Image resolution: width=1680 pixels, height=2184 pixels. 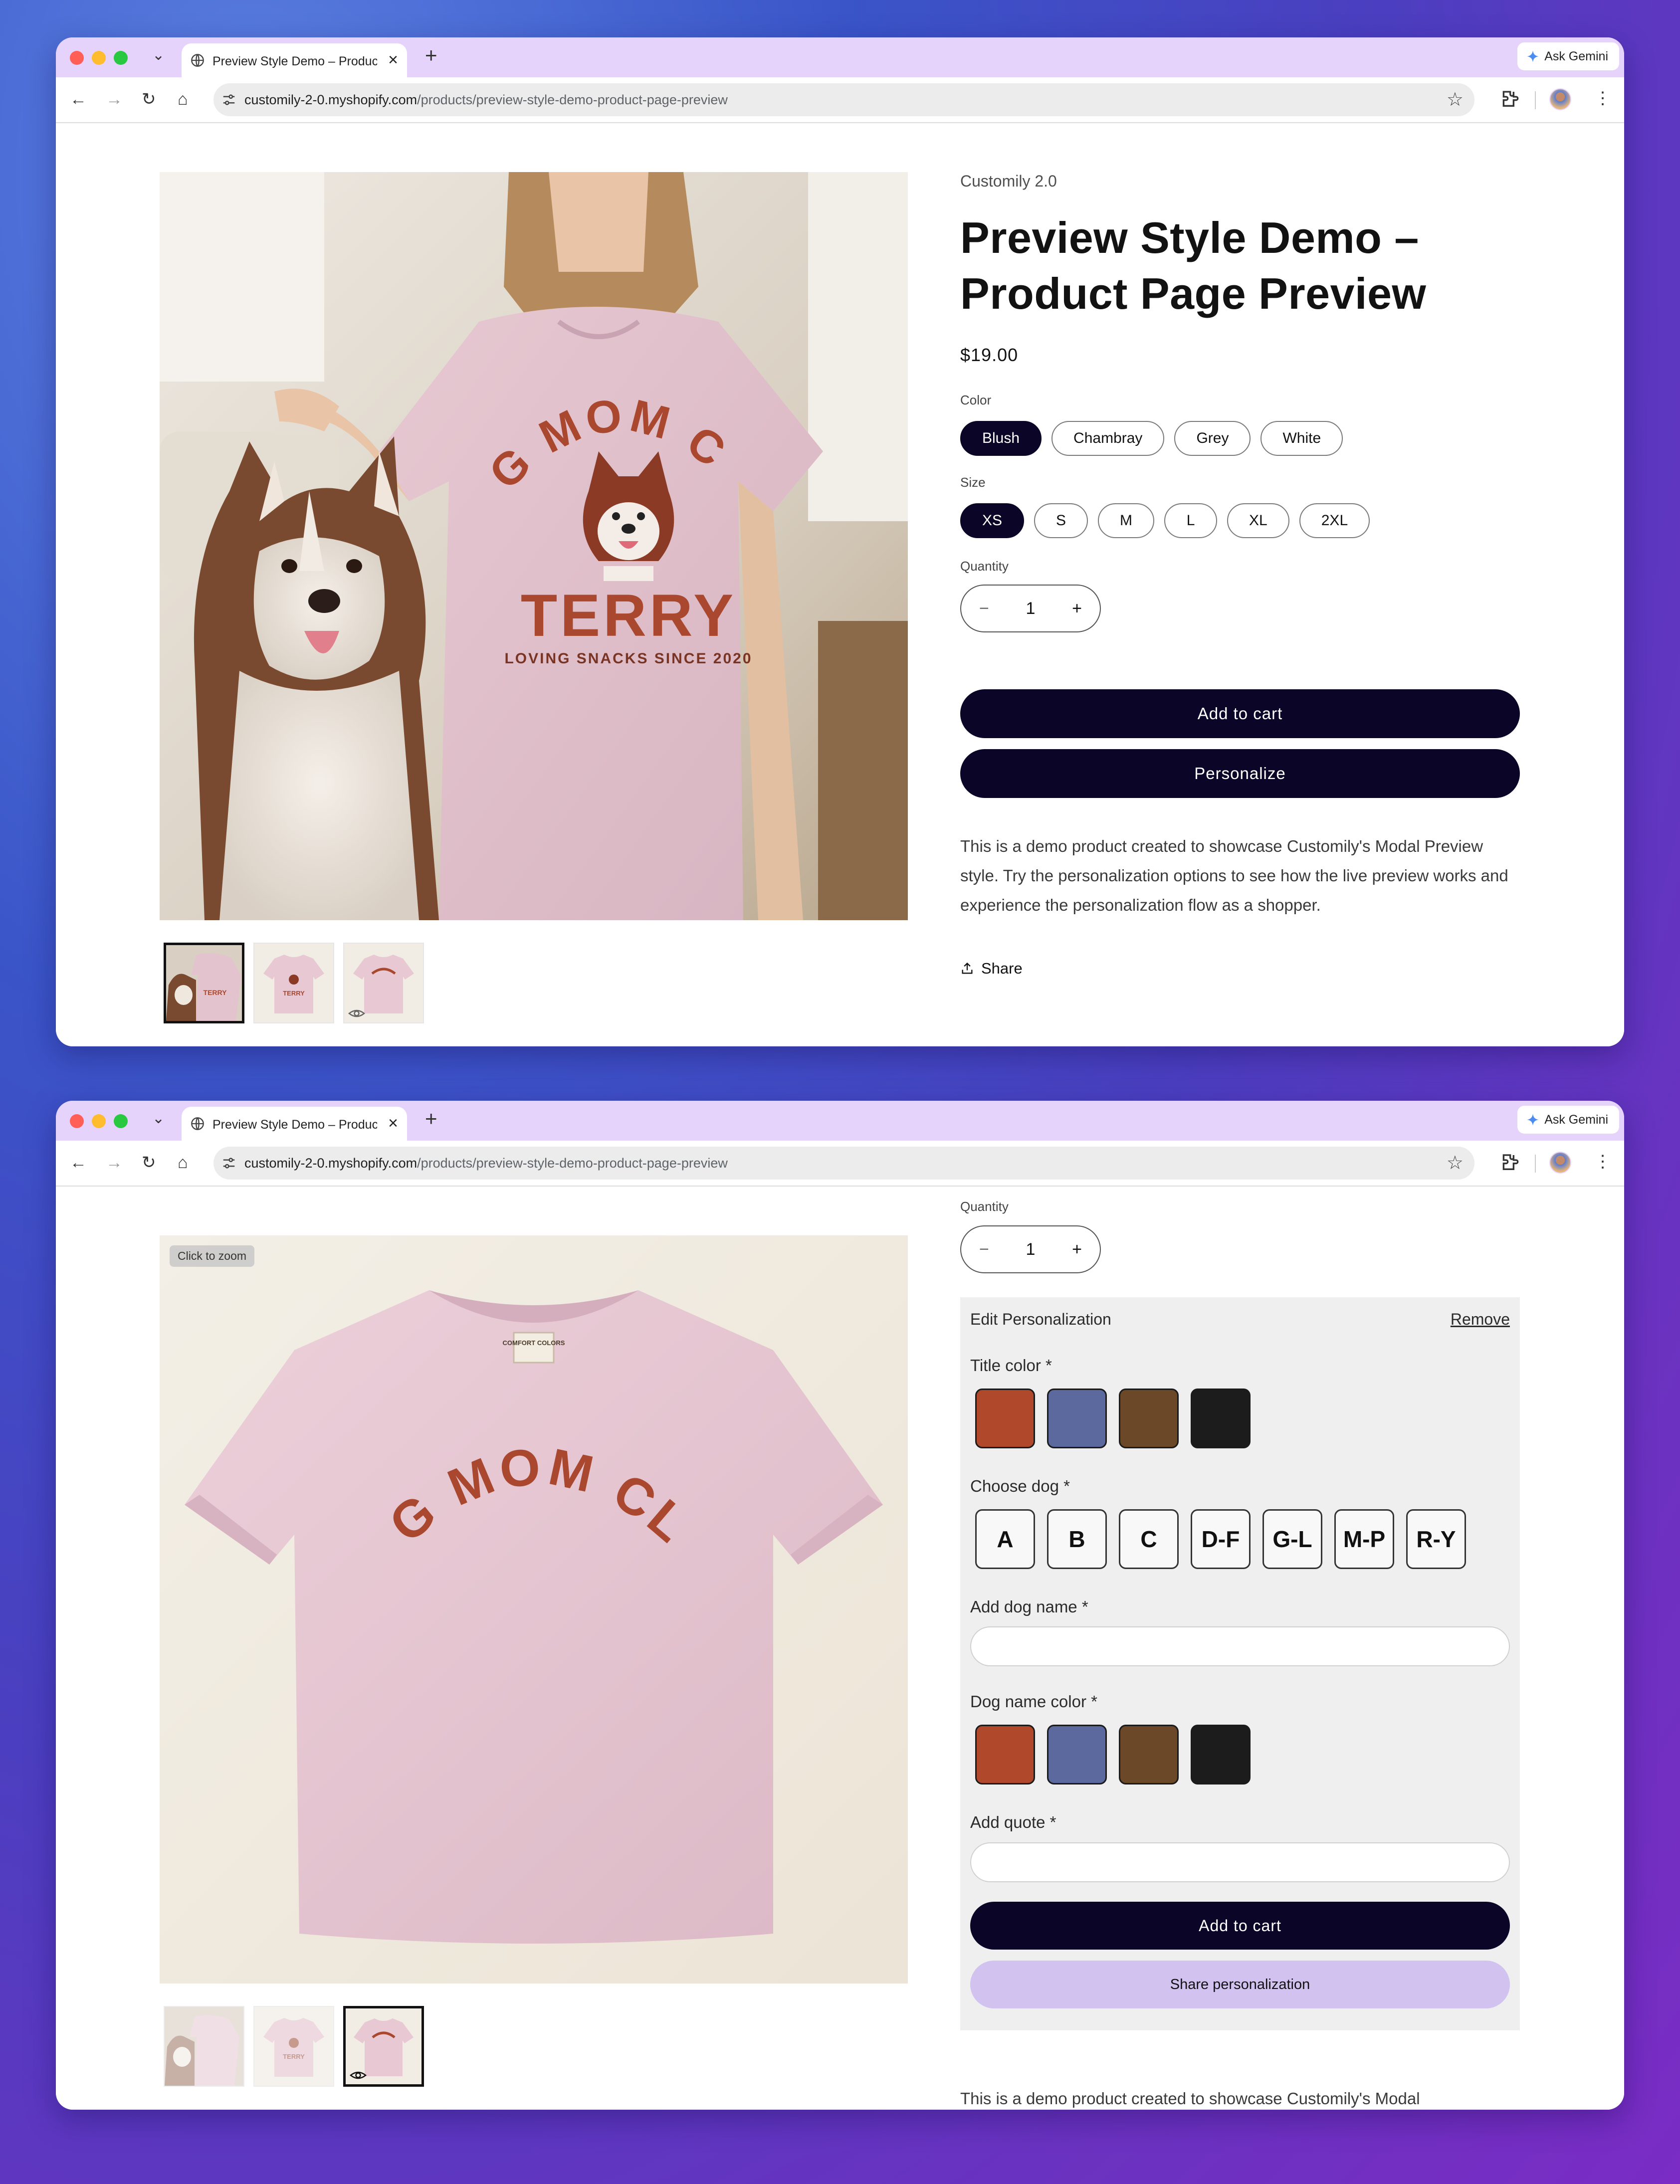 What do you see at coordinates (1258, 520) in the screenshot?
I see `size-option-xl: XL` at bounding box center [1258, 520].